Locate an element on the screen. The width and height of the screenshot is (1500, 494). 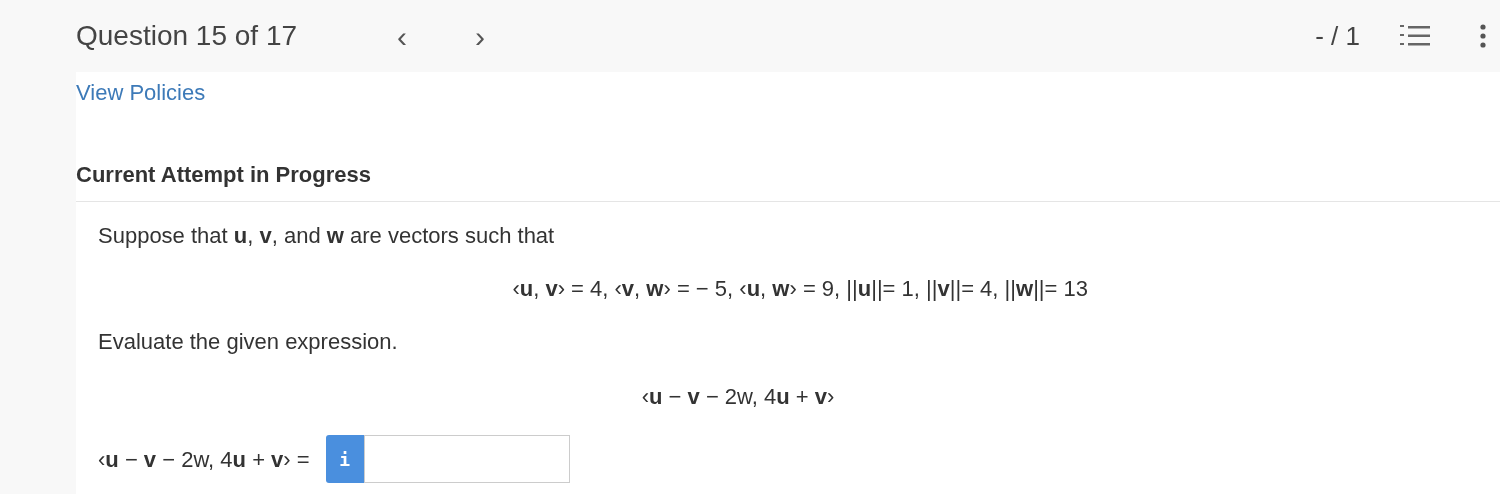
next-button: › is located at coordinates (480, 36).